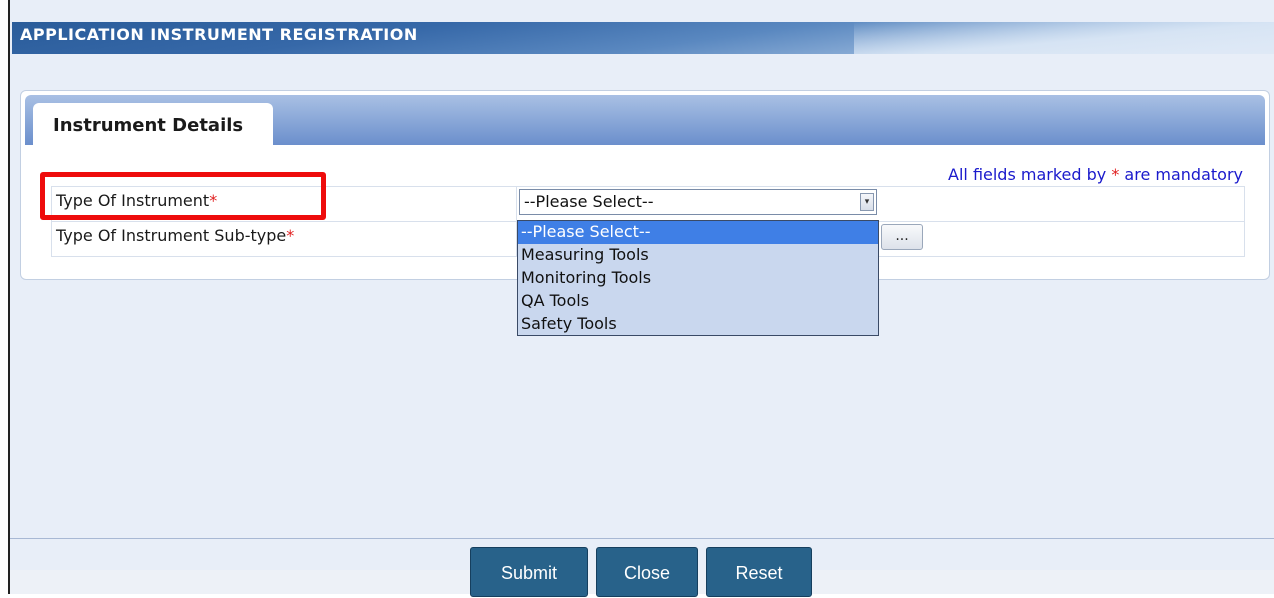 This screenshot has height=598, width=1274. I want to click on mandatory-note: All fields marked by * are mandatory, so click(1095, 174).